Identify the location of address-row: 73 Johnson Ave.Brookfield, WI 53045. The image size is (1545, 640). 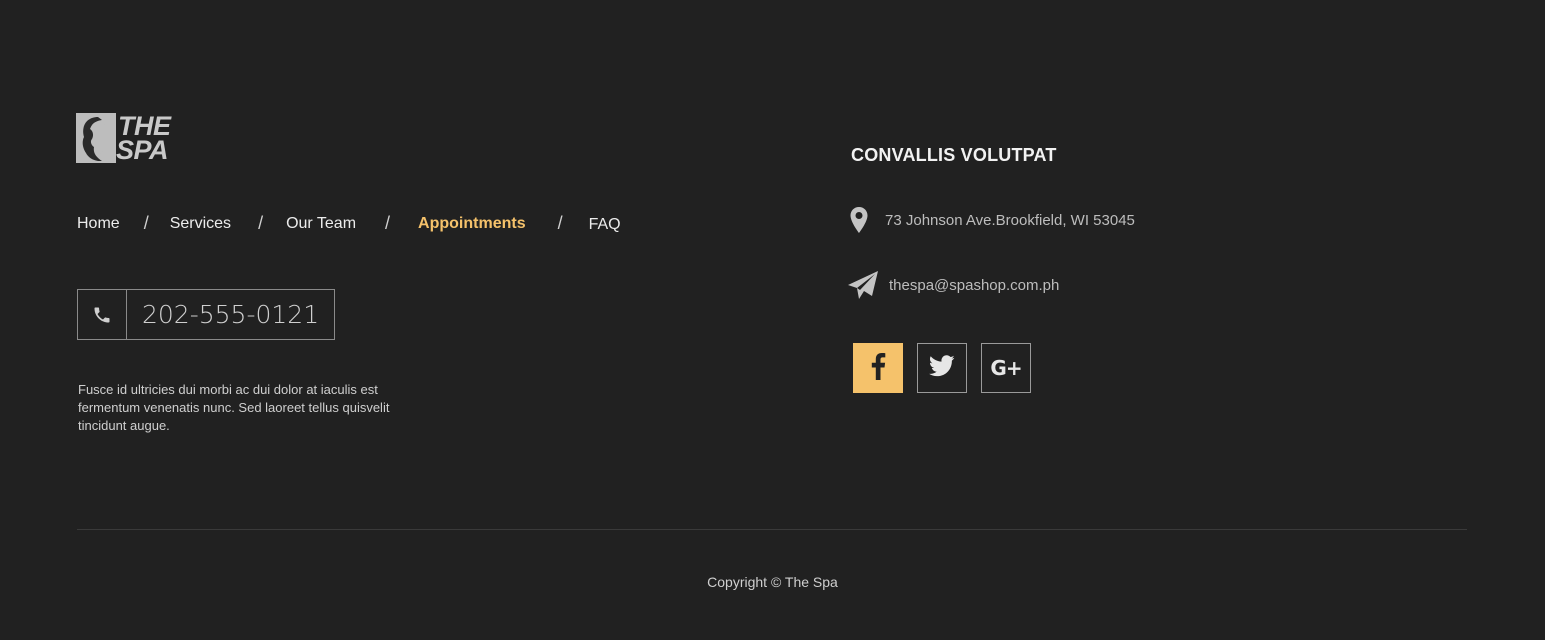
(992, 220).